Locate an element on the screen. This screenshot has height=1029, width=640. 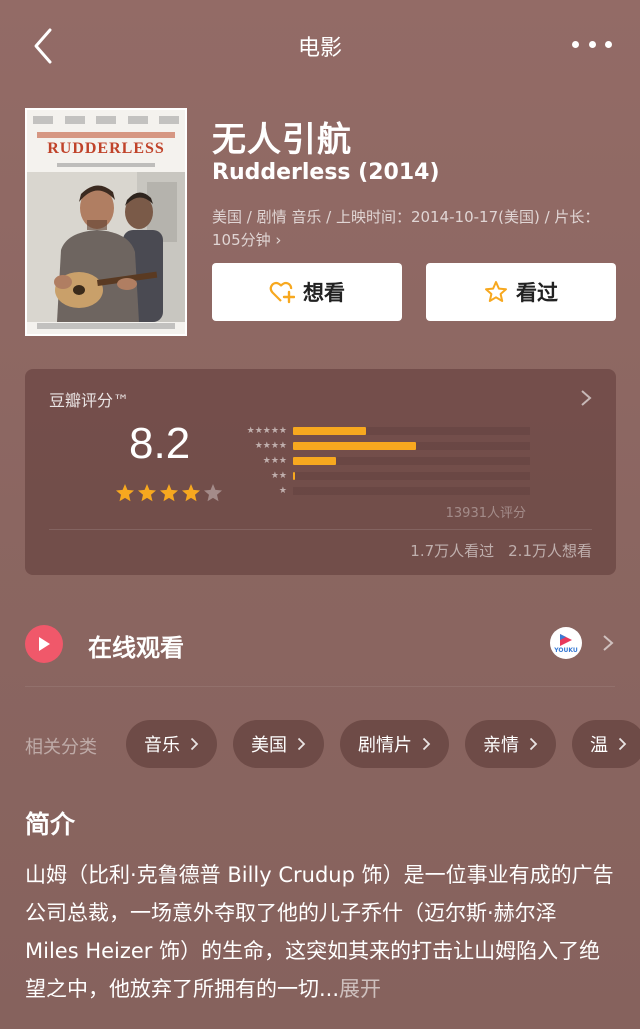
poster-title: RUDDERLESS is located at coordinates (106, 148).